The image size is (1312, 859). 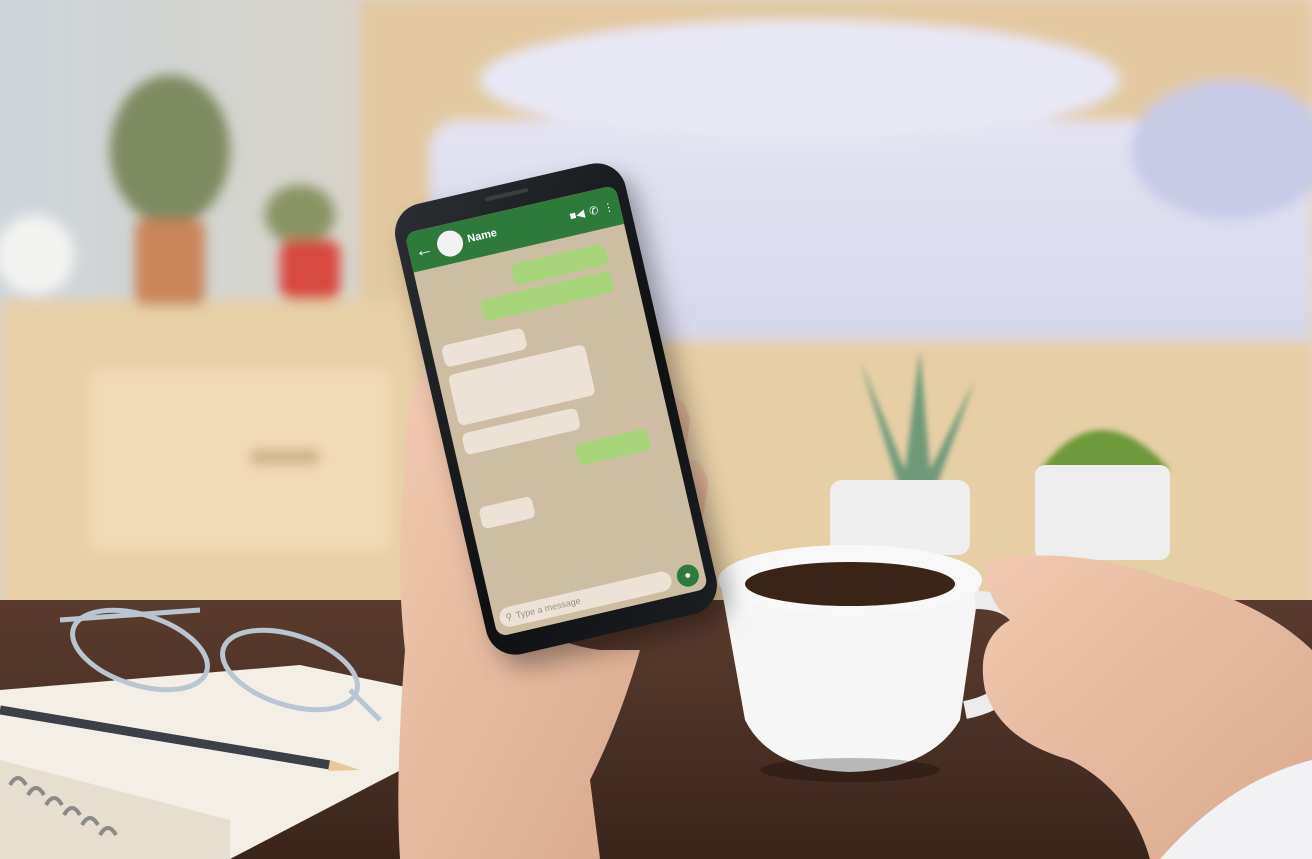 I want to click on more-icon: ⋮, so click(x=608, y=206).